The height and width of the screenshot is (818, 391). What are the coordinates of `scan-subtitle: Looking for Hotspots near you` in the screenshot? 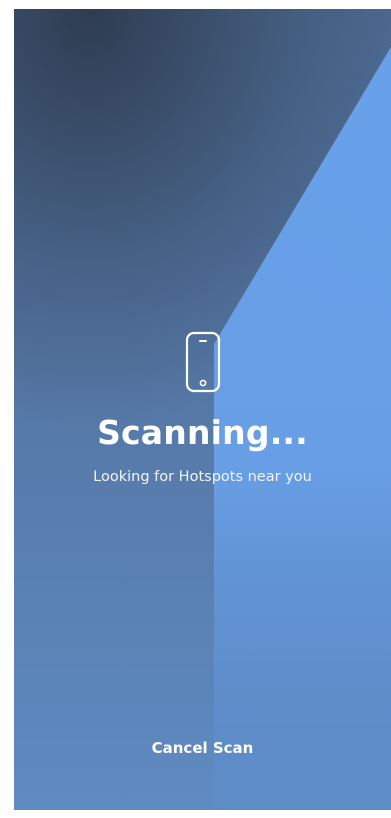 It's located at (202, 477).